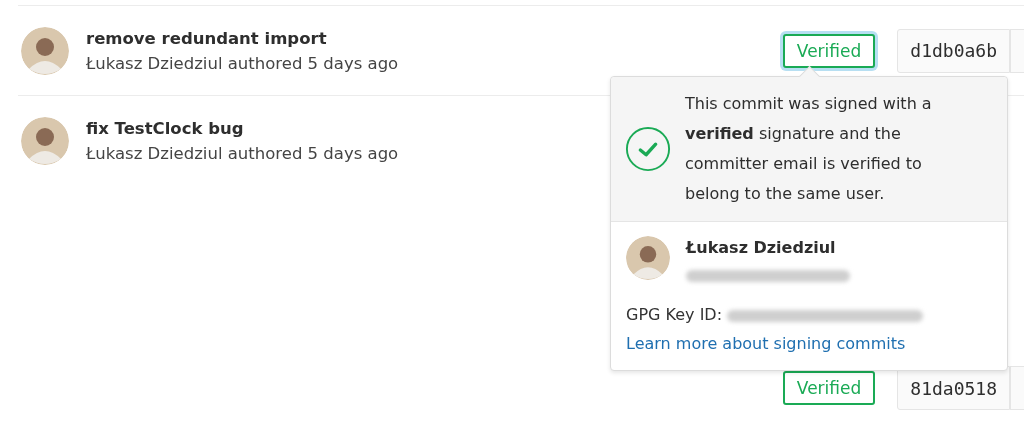 Image resolution: width=1024 pixels, height=436 pixels. I want to click on signing-commits-link: Learn more about signing commits, so click(766, 343).